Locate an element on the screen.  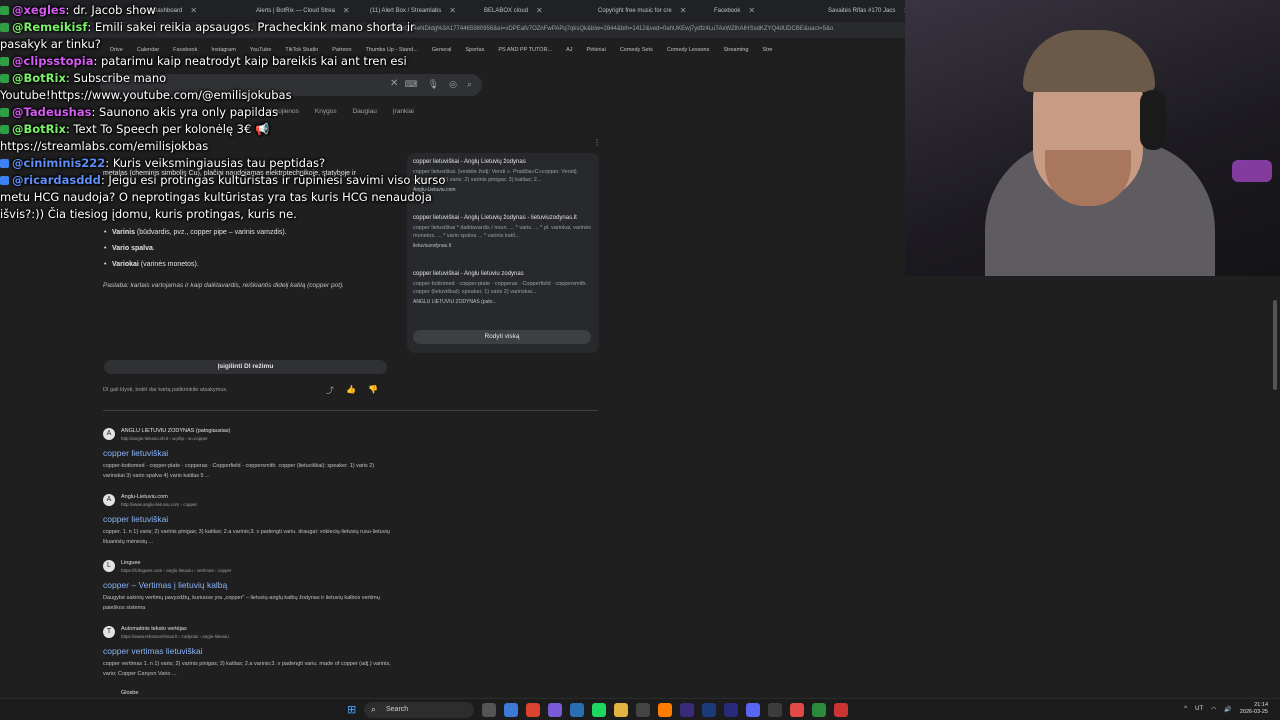
chrome-icon is located at coordinates (533, 710).